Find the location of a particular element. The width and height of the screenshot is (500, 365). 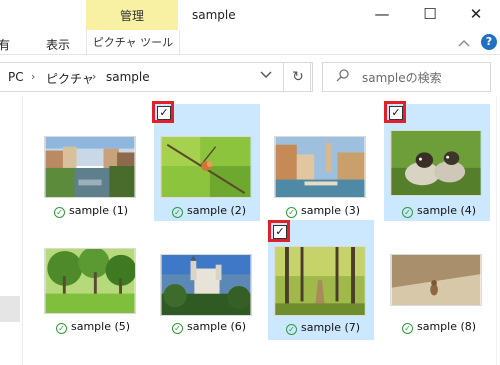

help-icon: ? is located at coordinates (489, 42).